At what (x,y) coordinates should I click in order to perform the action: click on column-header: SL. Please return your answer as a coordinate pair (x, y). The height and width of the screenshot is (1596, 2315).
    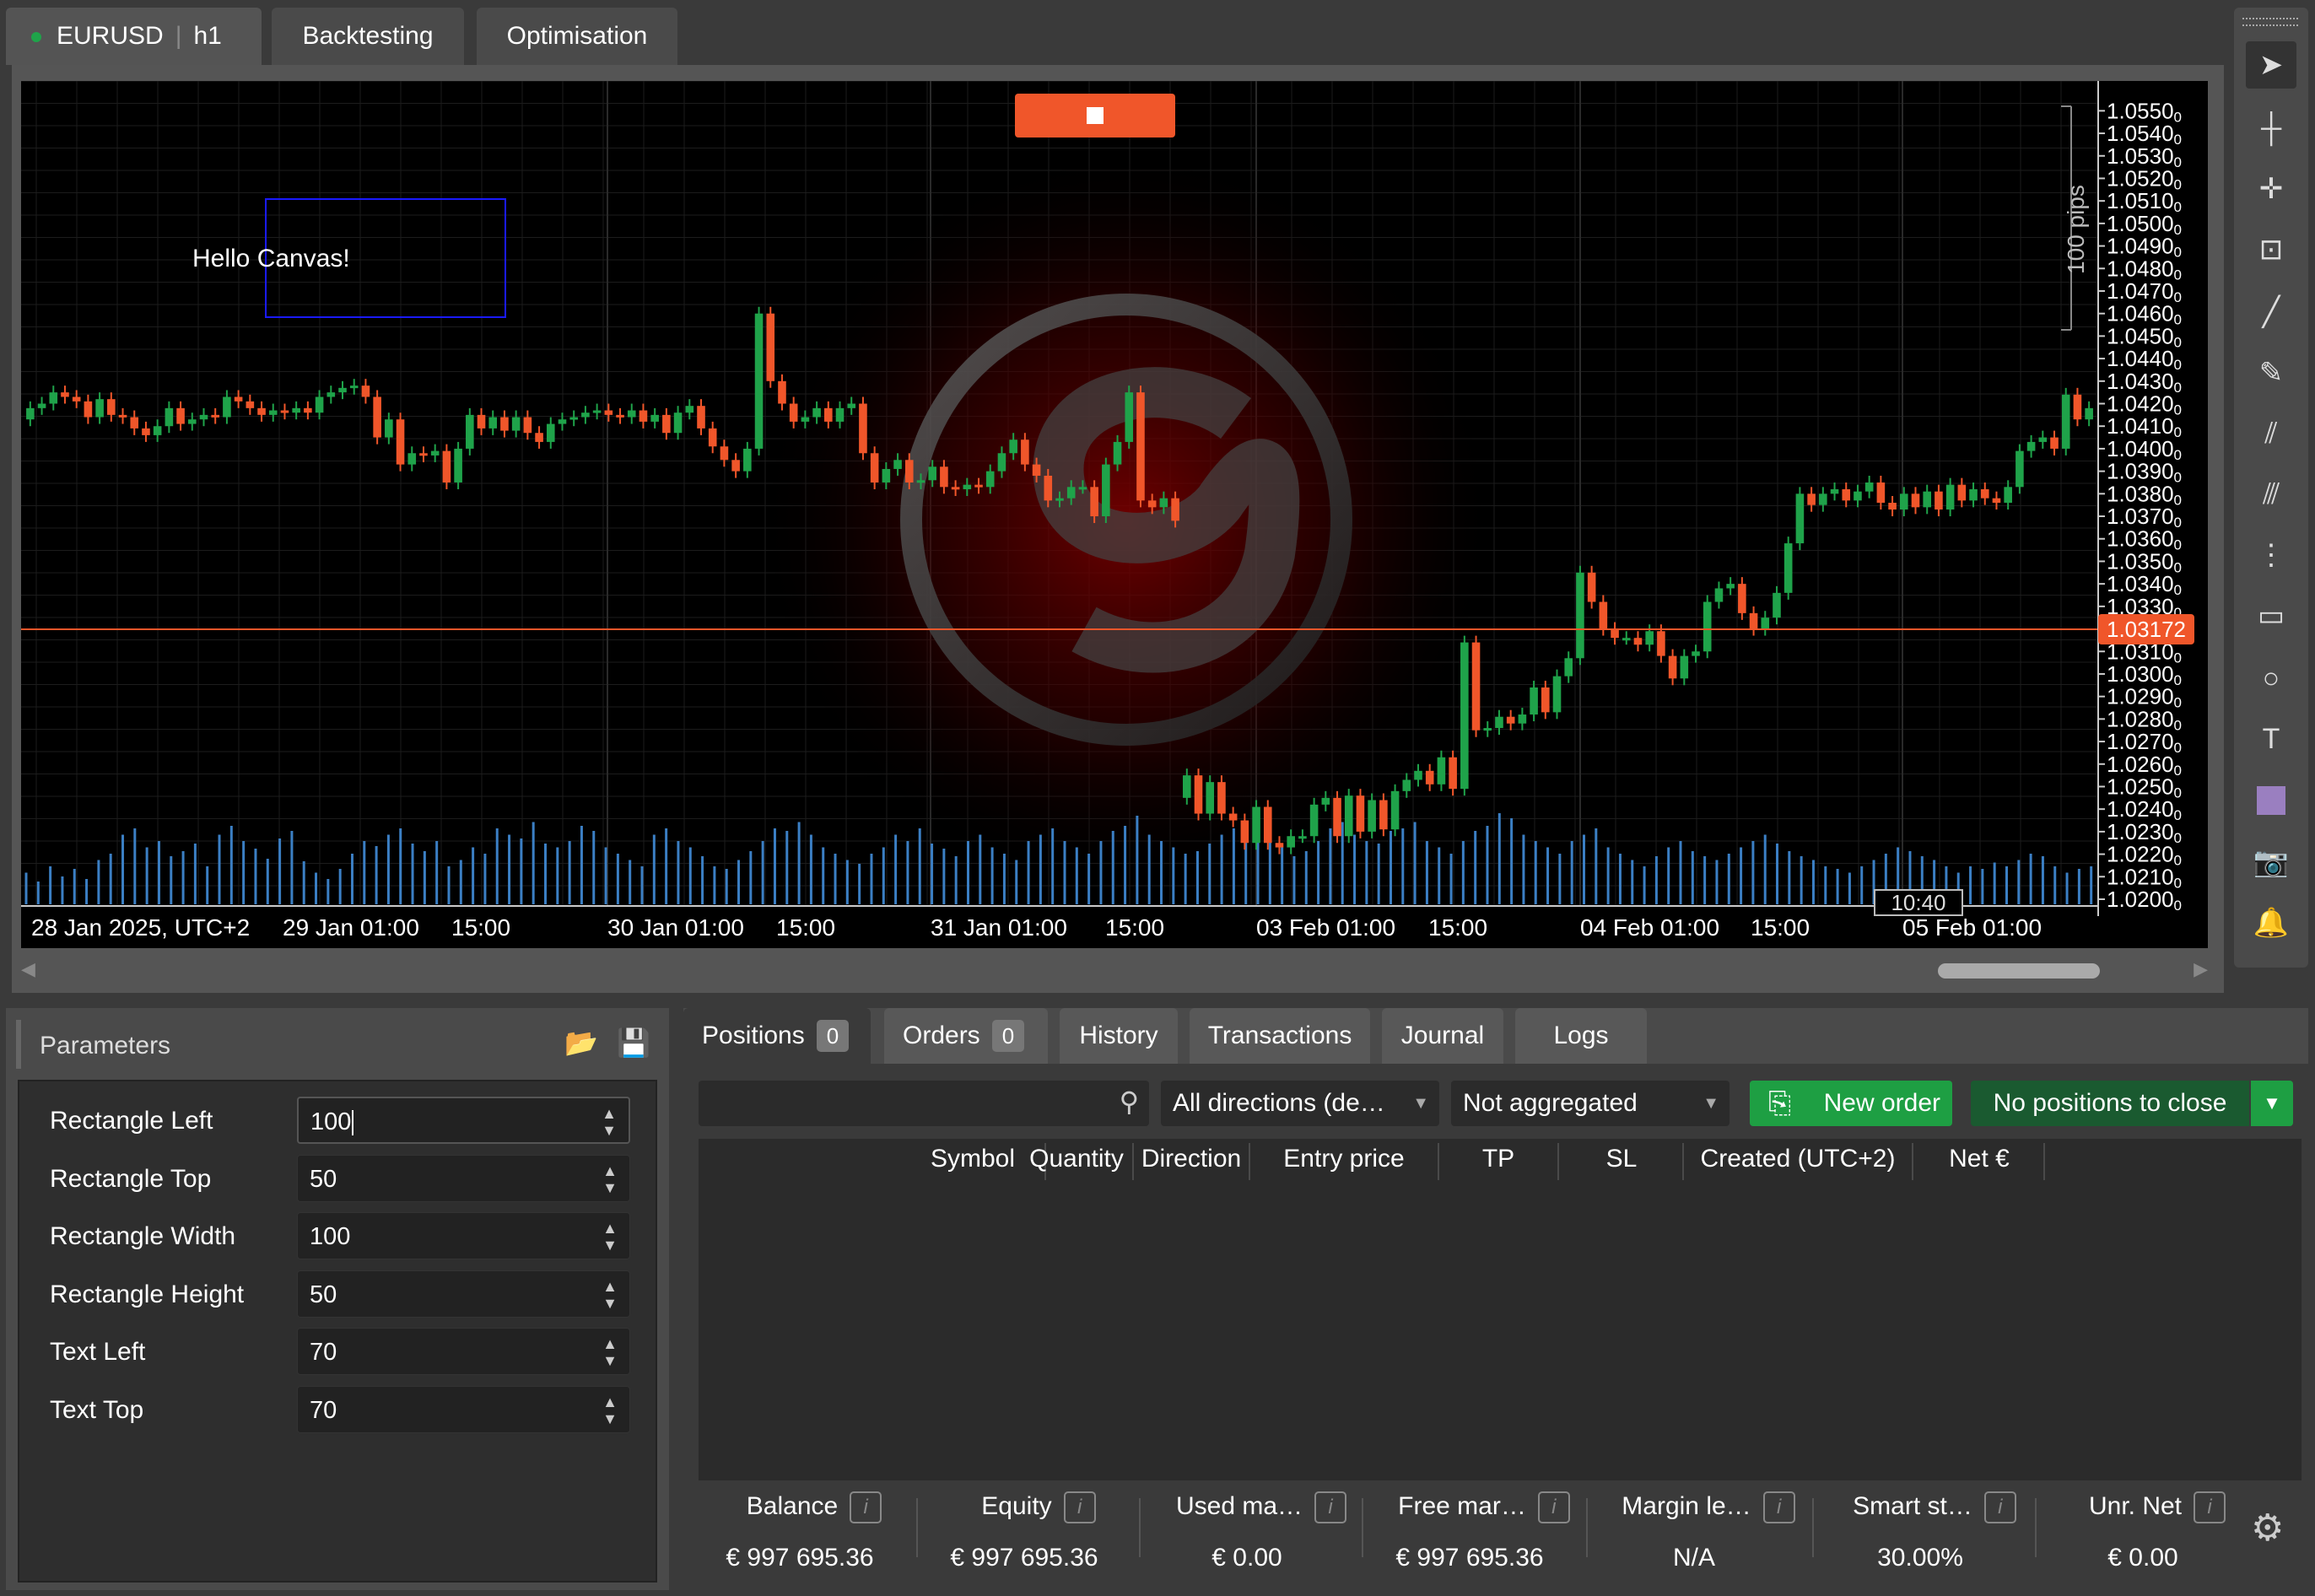
    Looking at the image, I should click on (1622, 1159).